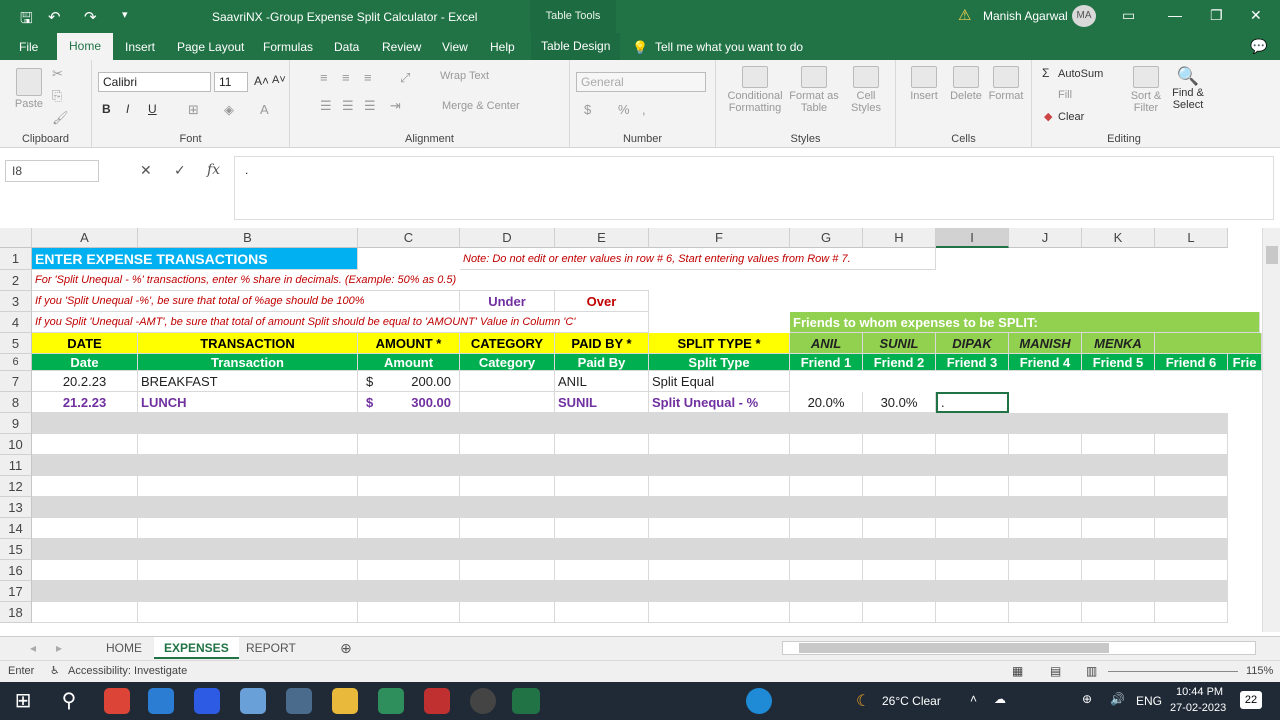 This screenshot has height=720, width=1280. Describe the element at coordinates (1118, 238) in the screenshot. I see `column-header: K` at that location.